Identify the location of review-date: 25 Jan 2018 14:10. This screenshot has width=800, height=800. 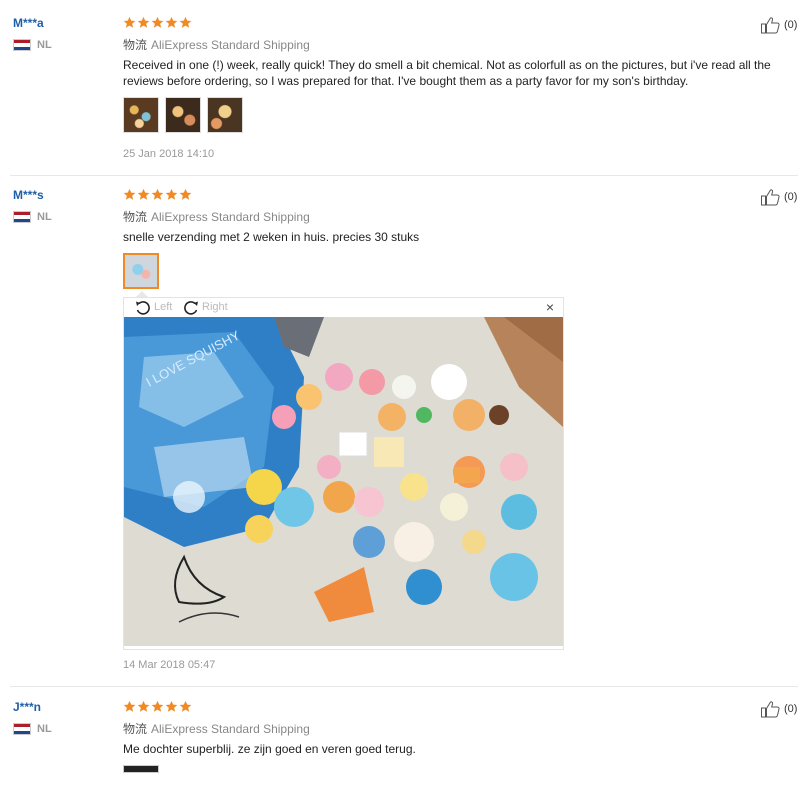
(169, 154).